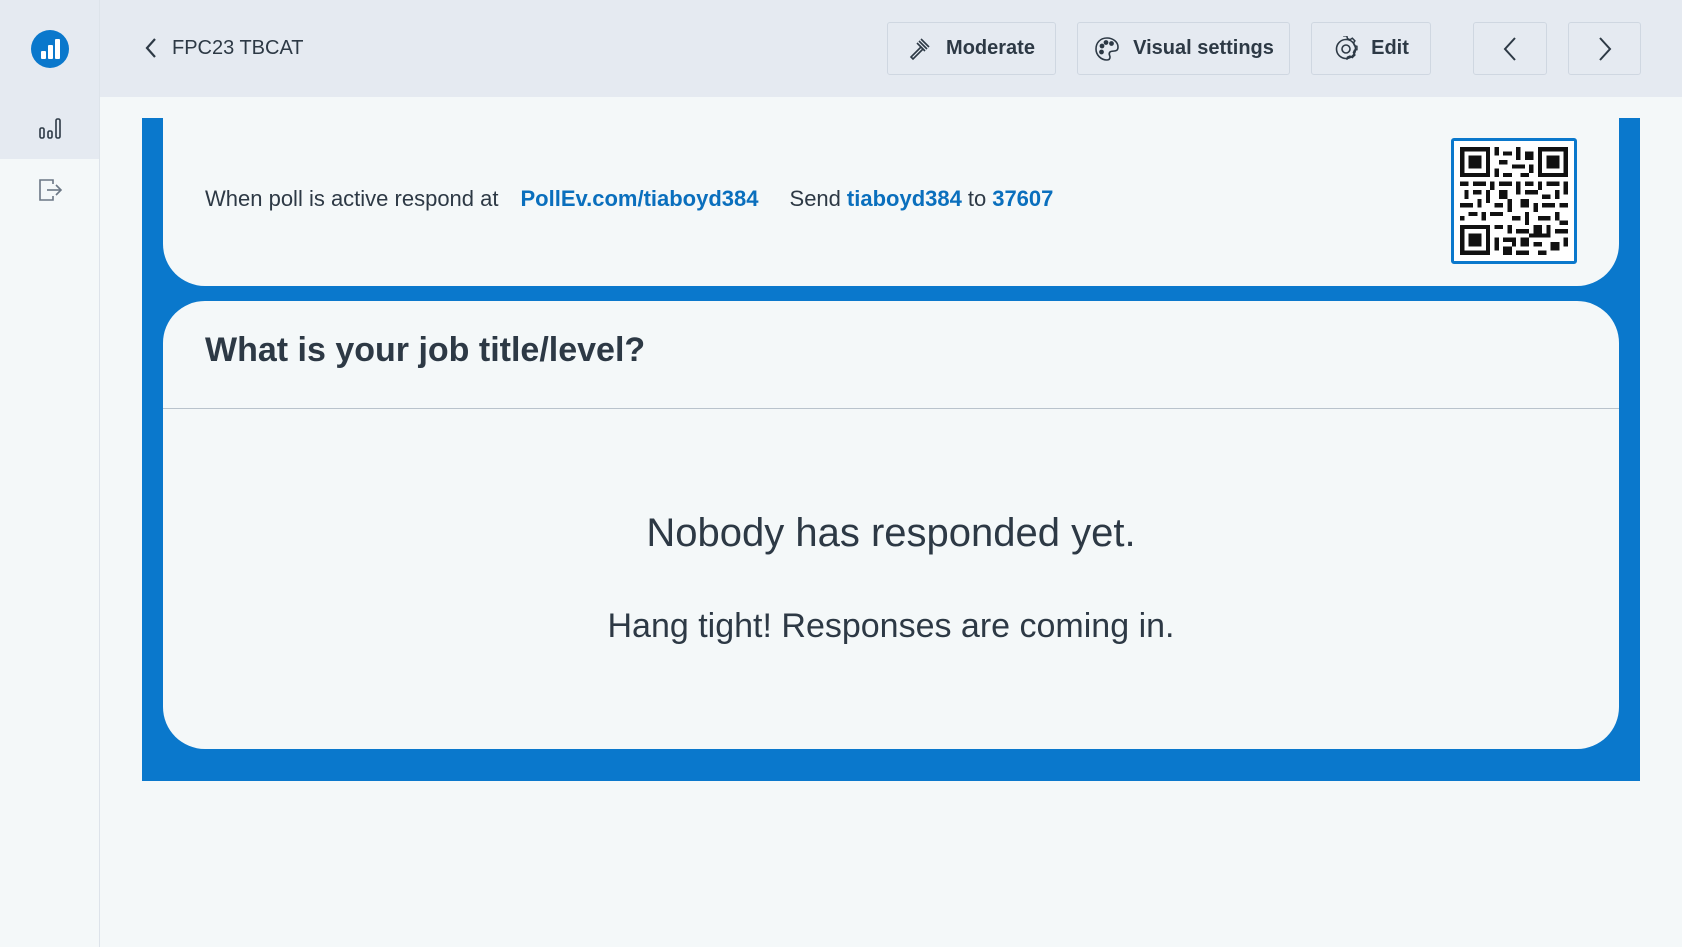 The image size is (1682, 947). What do you see at coordinates (990, 48) in the screenshot?
I see `moderate-label: Moderate` at bounding box center [990, 48].